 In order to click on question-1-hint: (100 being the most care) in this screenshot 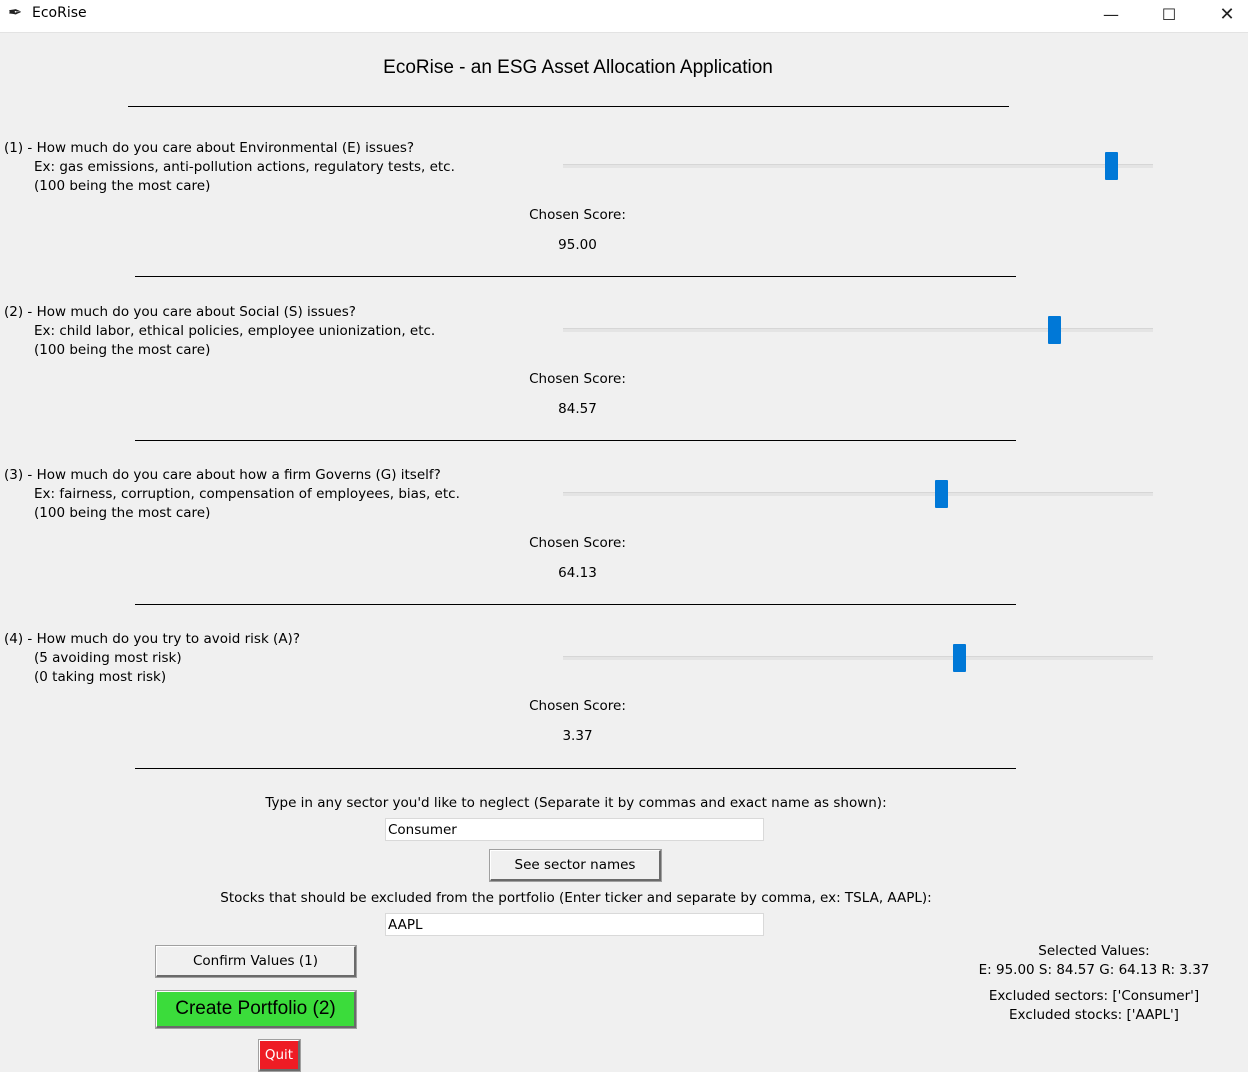, I will do `click(122, 186)`.